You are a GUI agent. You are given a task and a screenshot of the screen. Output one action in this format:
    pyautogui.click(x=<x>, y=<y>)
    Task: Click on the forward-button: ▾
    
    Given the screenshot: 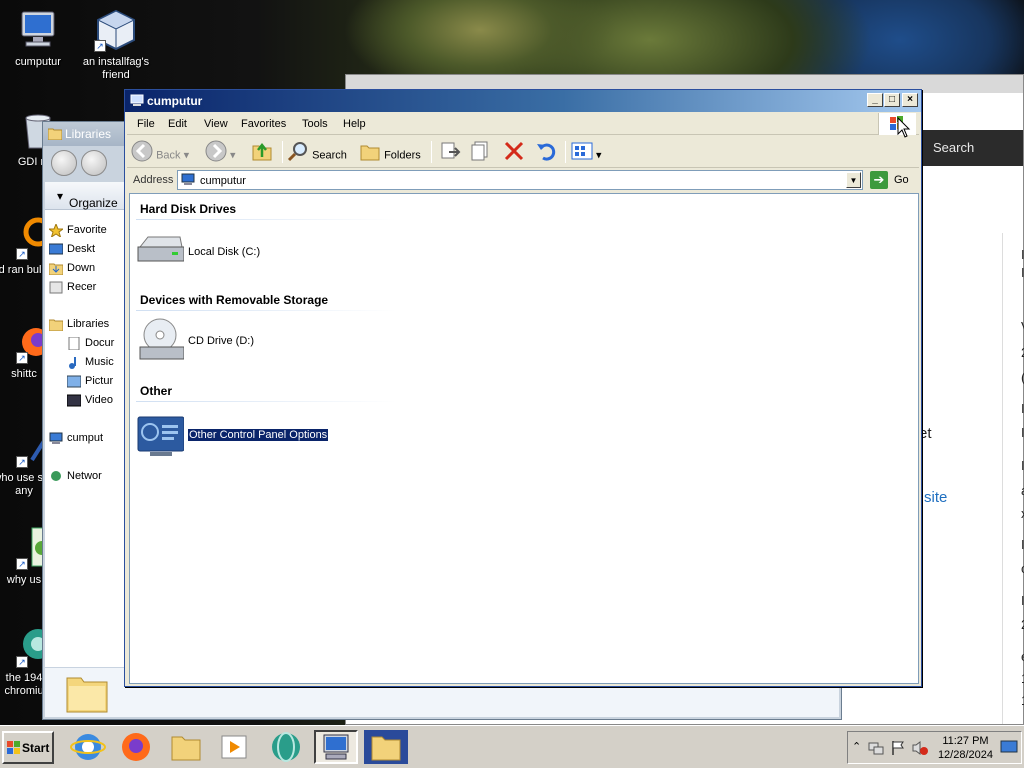 What is the action you would take?
    pyautogui.click(x=225, y=152)
    